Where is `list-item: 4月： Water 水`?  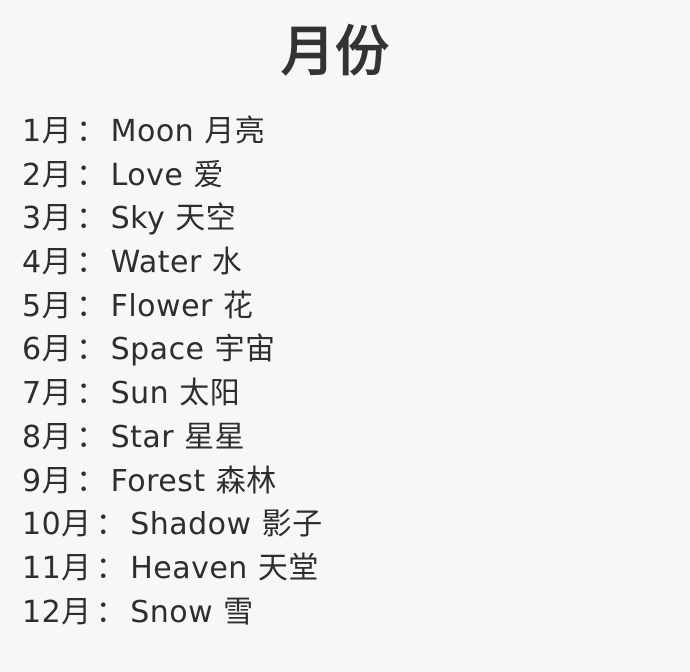 list-item: 4月： Water 水 is located at coordinates (172, 263).